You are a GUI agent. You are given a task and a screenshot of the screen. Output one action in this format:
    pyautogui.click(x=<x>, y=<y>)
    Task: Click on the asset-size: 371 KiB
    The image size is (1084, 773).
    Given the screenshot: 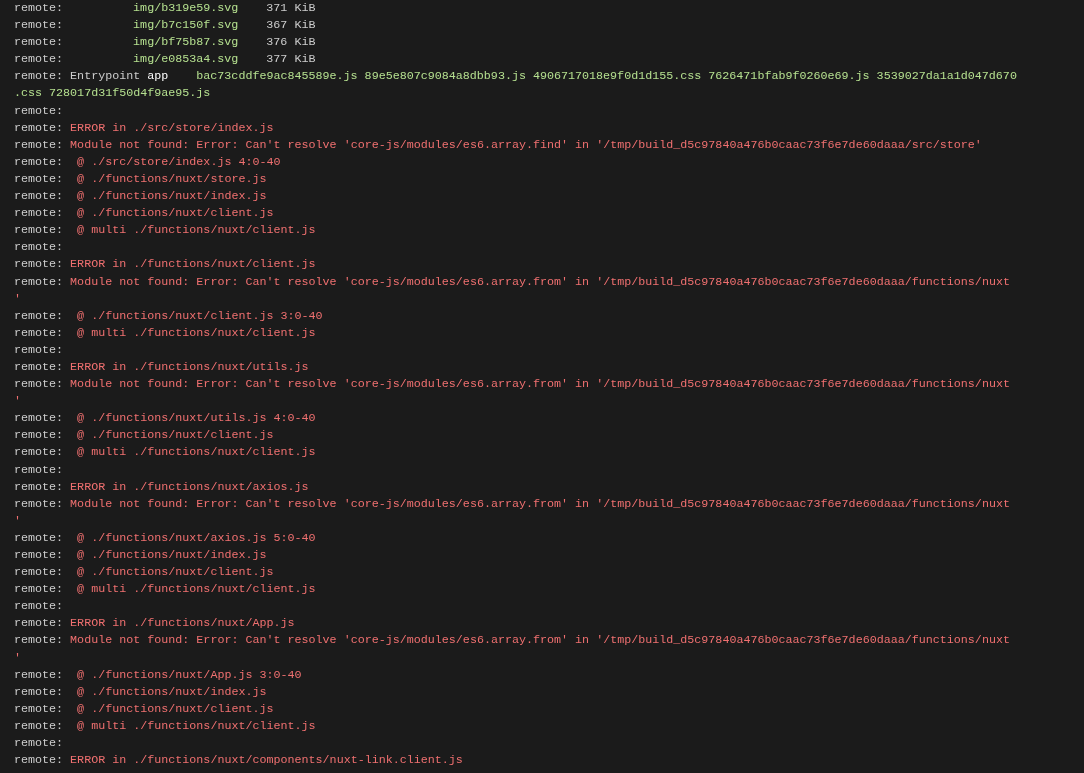 What is the action you would take?
    pyautogui.click(x=291, y=8)
    